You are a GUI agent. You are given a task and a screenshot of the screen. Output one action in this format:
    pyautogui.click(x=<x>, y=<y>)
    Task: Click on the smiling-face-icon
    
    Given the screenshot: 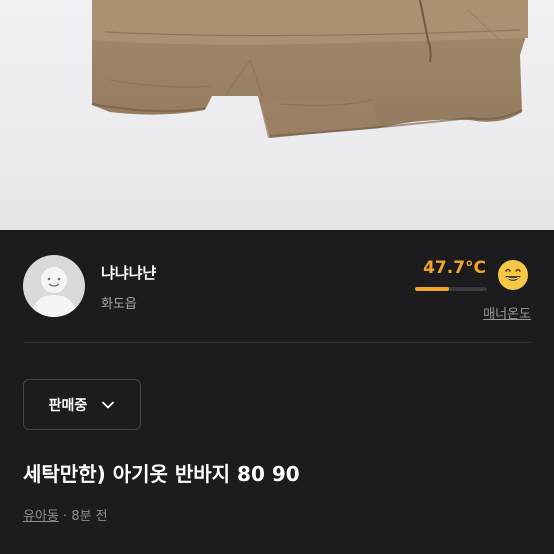 What is the action you would take?
    pyautogui.click(x=513, y=275)
    